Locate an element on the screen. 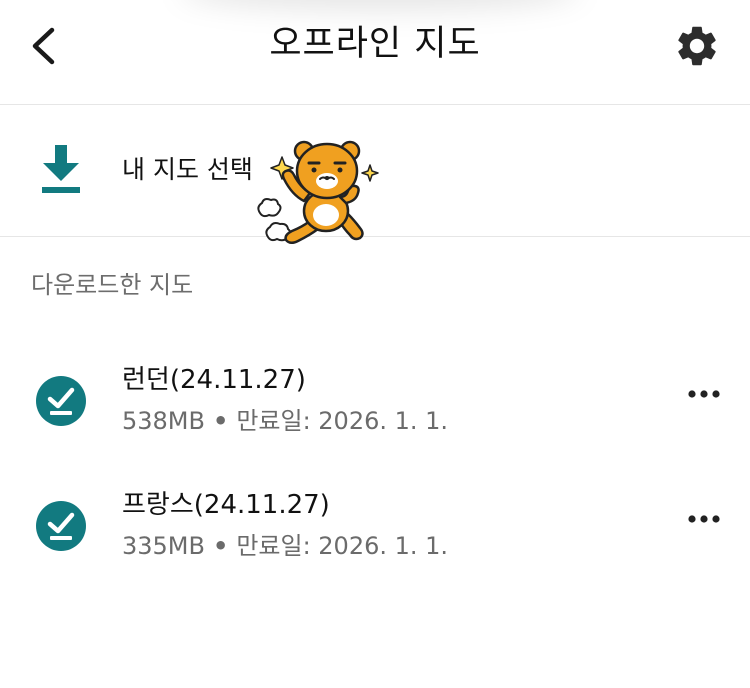  map-name: 런던(24.11.27) is located at coordinates (214, 380).